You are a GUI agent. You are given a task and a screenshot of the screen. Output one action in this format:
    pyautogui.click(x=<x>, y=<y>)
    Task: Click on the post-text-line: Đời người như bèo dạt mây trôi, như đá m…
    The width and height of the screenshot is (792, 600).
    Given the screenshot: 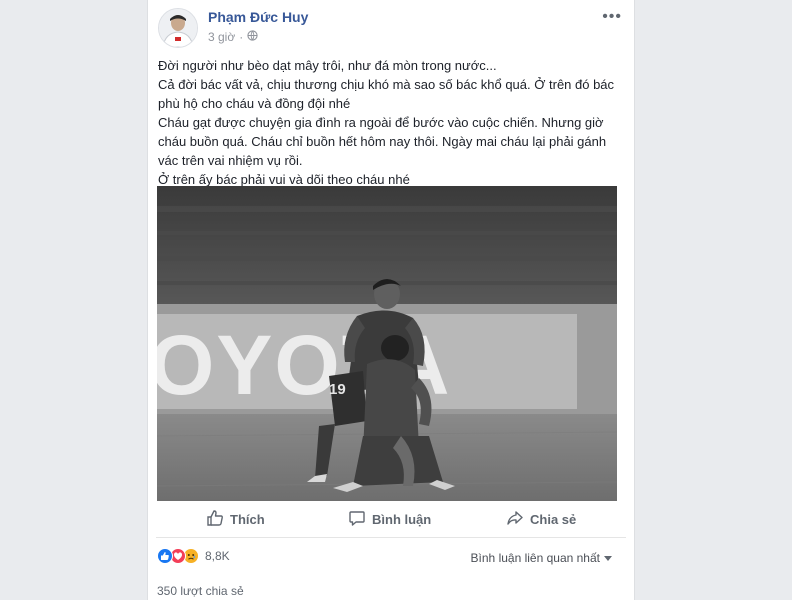 What is the action you would take?
    pyautogui.click(x=327, y=65)
    